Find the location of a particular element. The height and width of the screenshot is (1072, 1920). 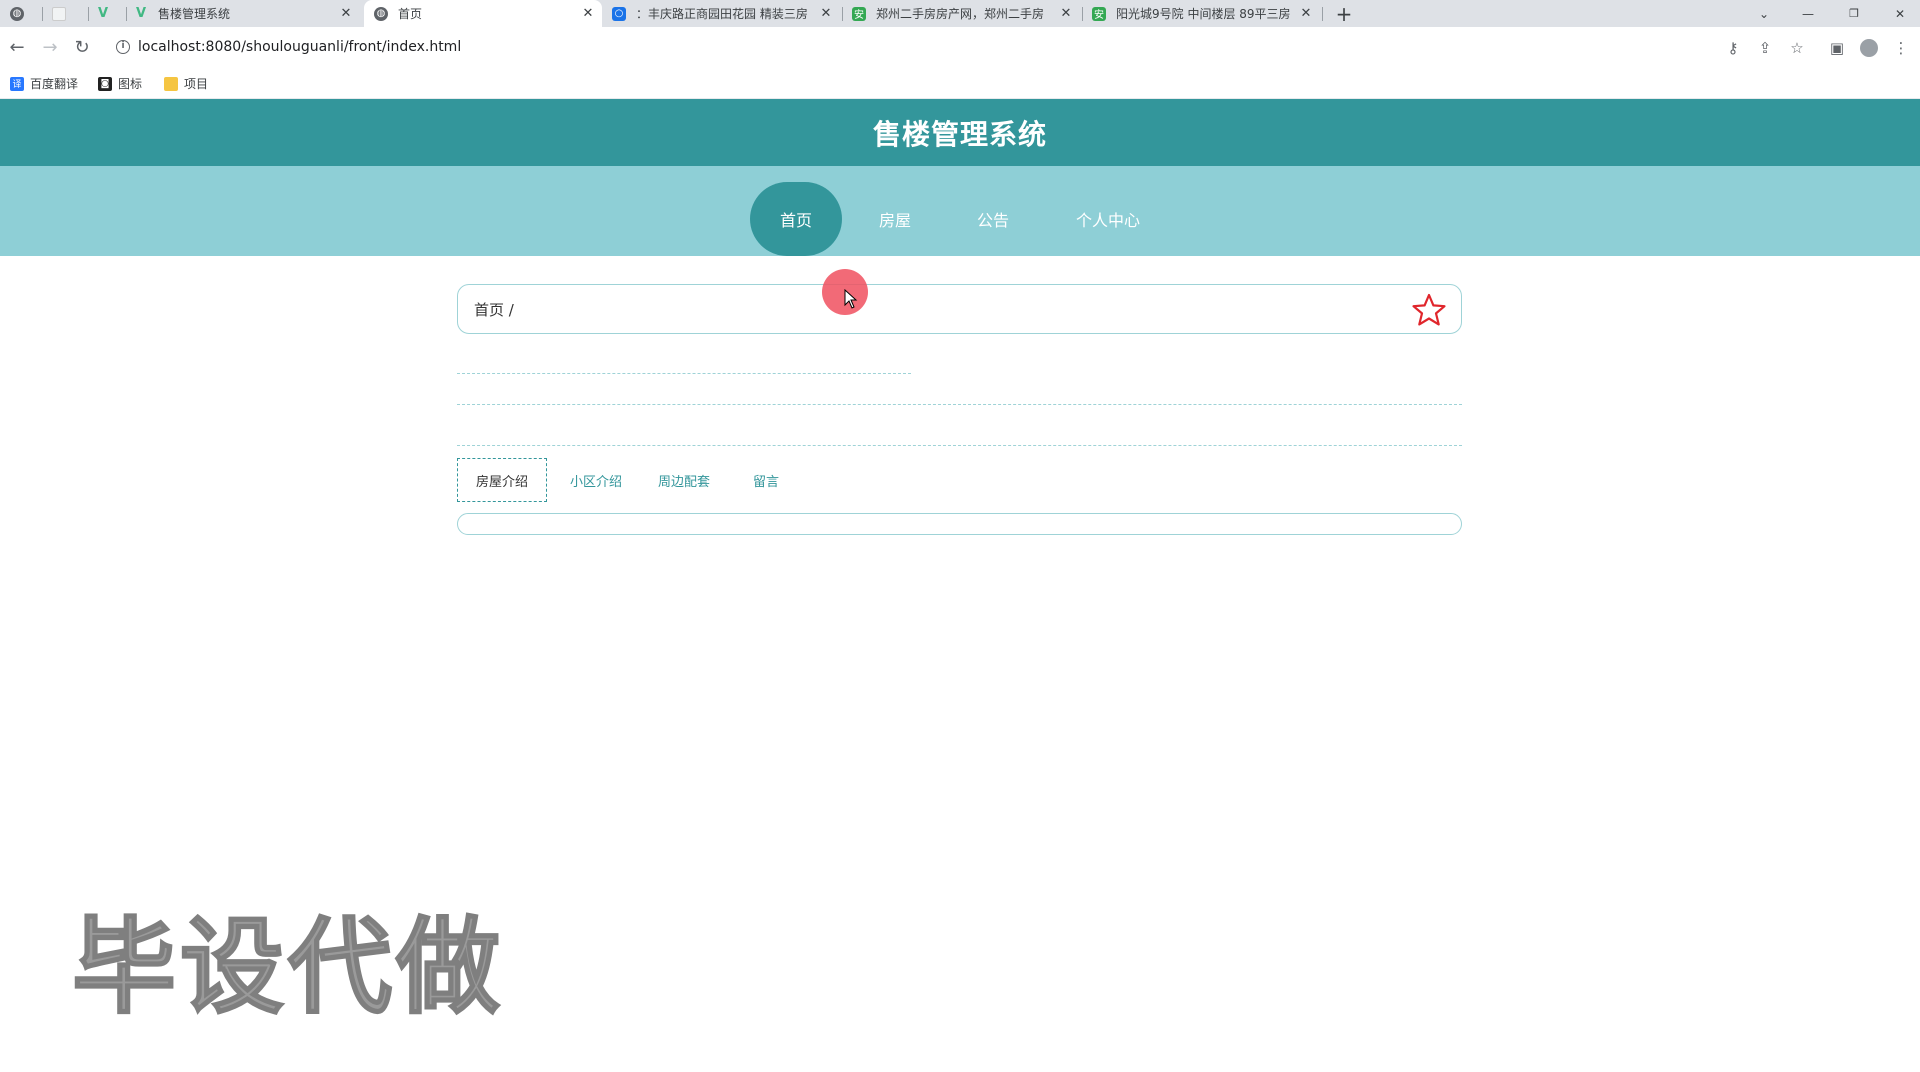

site-header: 售楼管理系统 is located at coordinates (960, 132).